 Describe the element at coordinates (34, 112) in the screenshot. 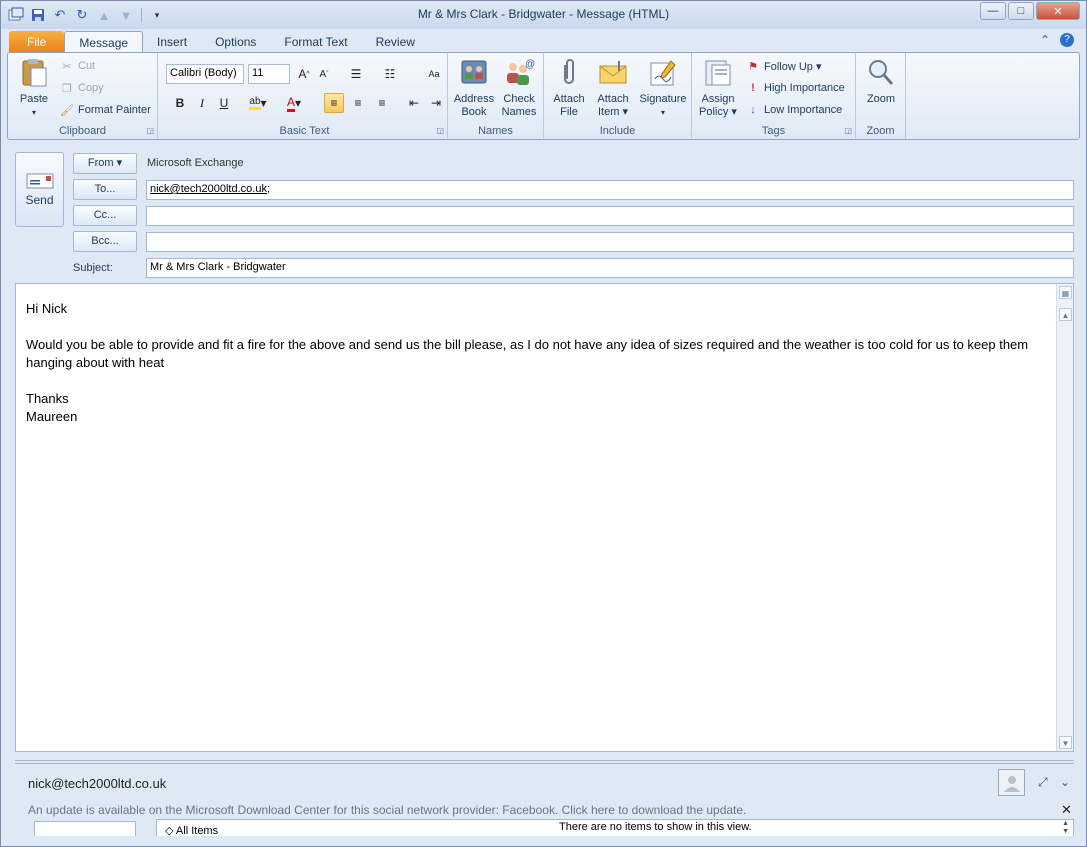

I see `paste-dropdown-icon: ▾` at that location.